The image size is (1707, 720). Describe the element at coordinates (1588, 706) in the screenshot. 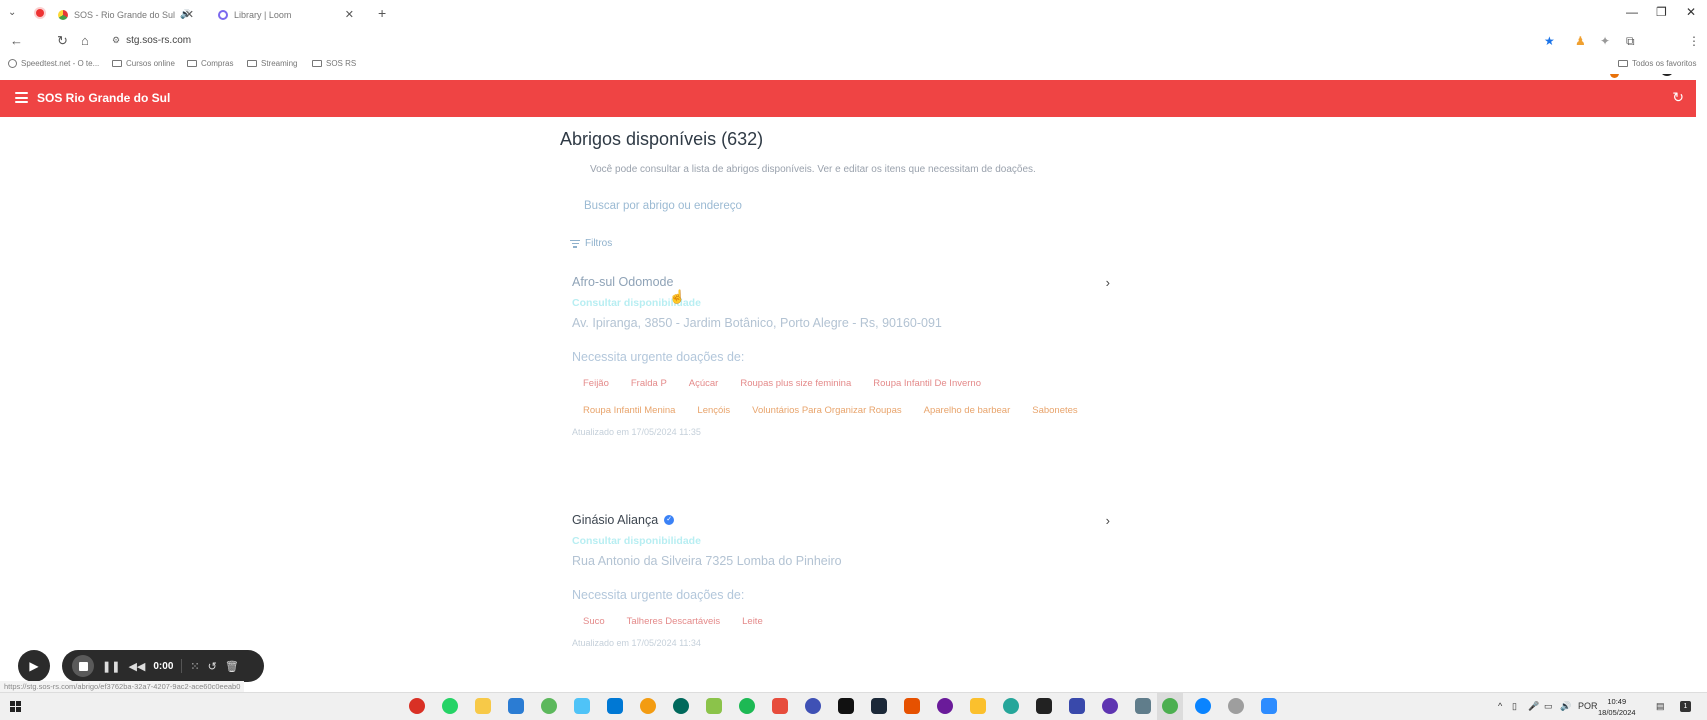

I see `language-indicator: POR` at that location.